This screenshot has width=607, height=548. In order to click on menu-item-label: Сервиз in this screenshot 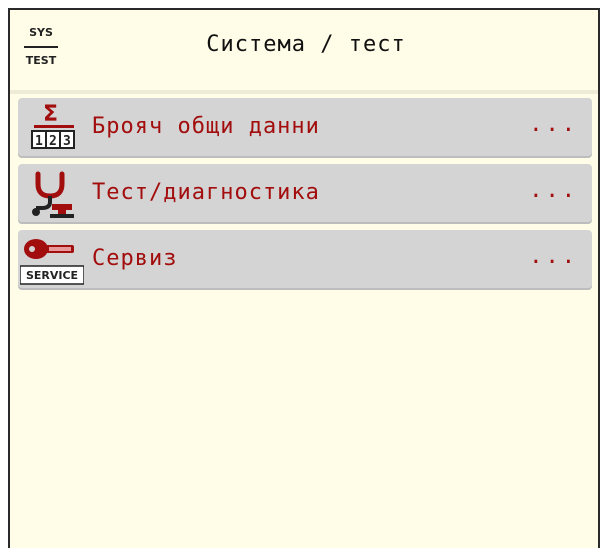, I will do `click(135, 258)`.